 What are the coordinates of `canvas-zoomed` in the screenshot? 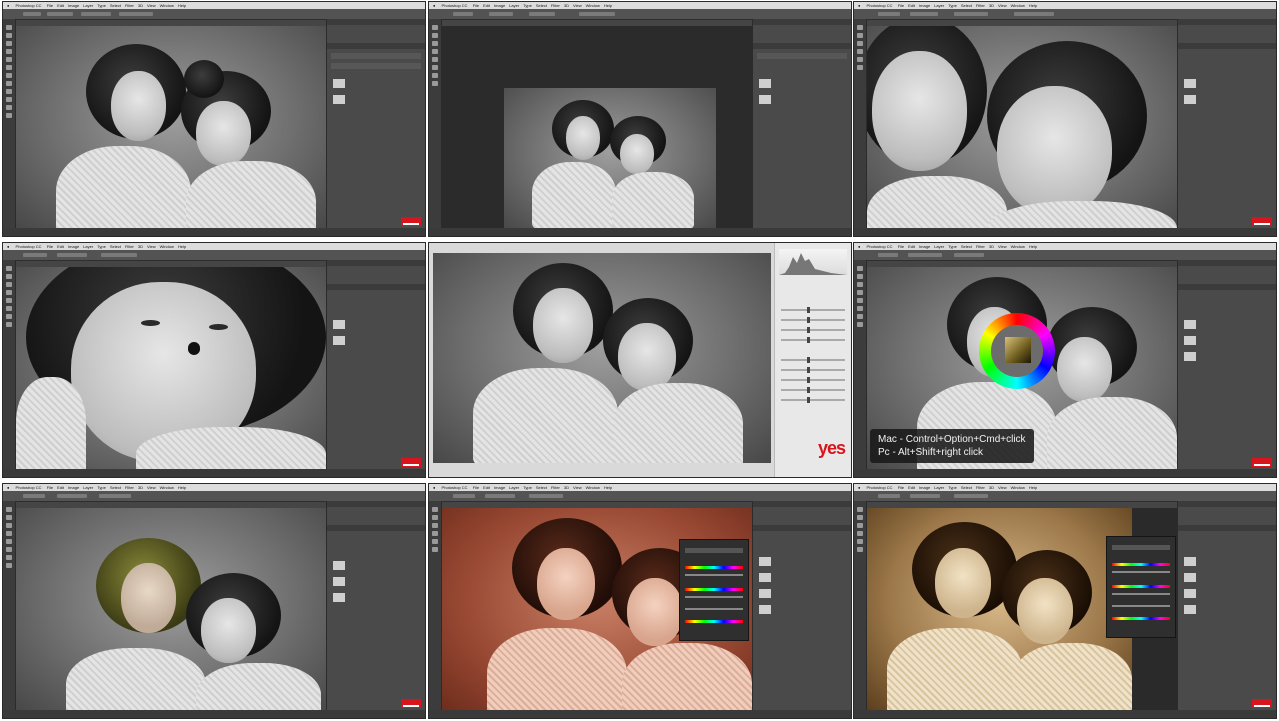 It's located at (1023, 128).